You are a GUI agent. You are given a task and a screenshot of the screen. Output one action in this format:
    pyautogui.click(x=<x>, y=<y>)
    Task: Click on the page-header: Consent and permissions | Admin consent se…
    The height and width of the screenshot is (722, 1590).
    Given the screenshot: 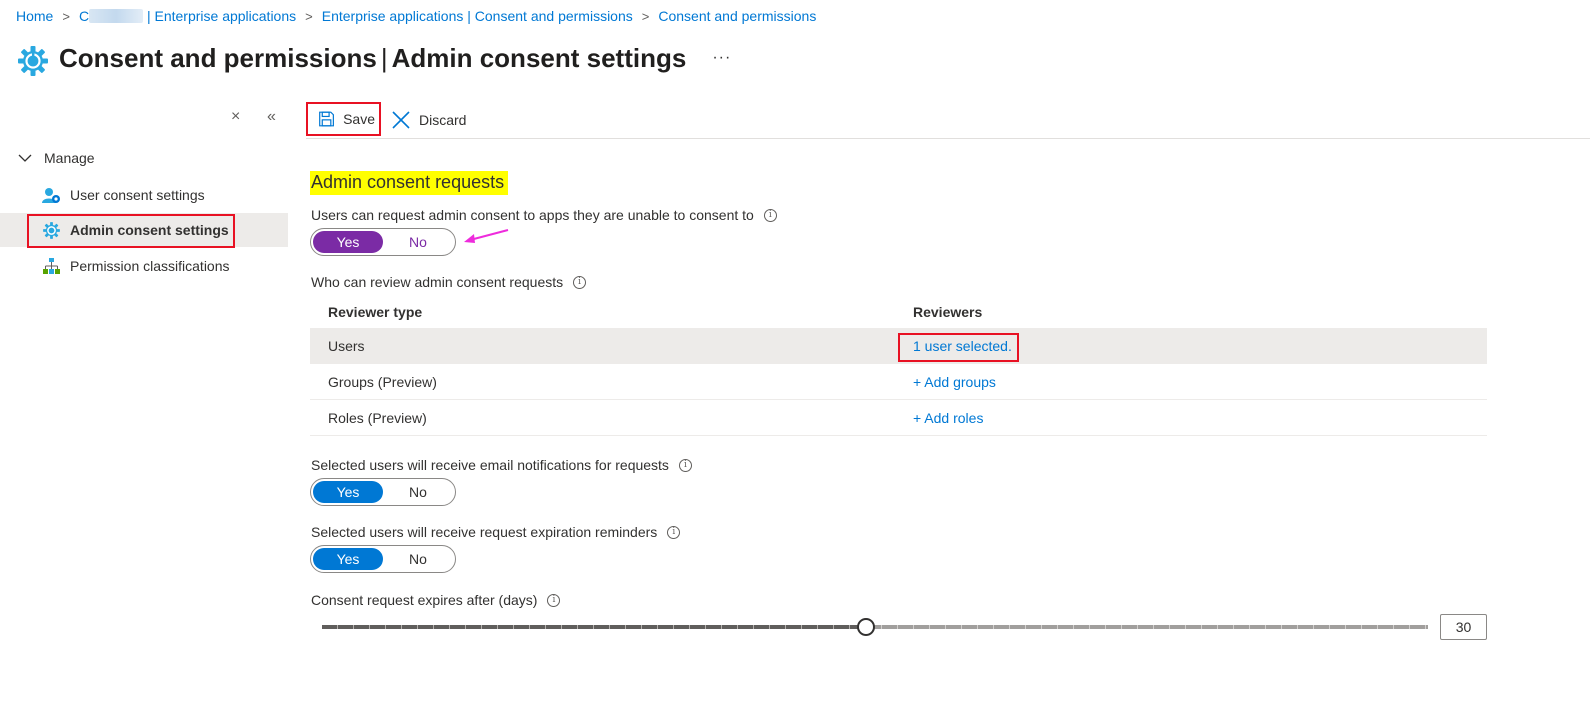 What is the action you would take?
    pyautogui.click(x=373, y=58)
    